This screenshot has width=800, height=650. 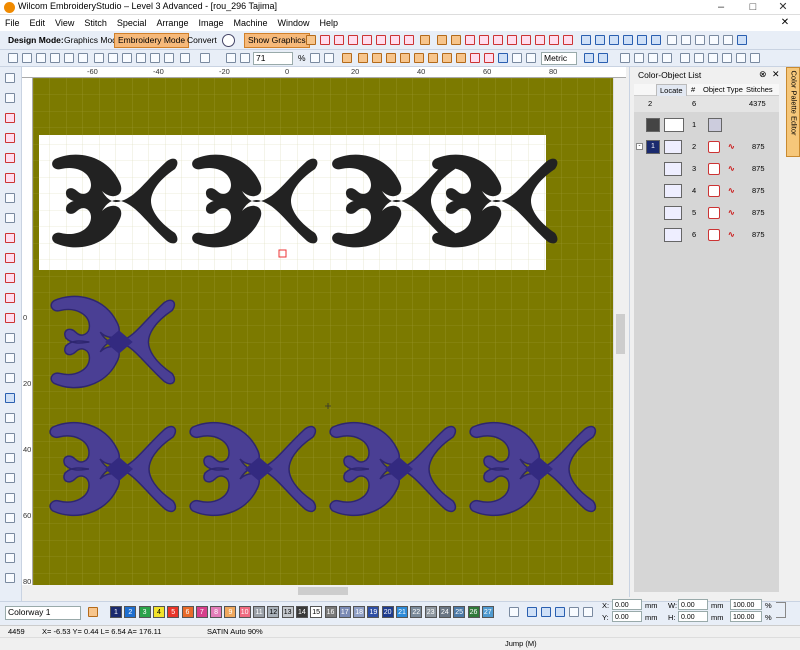 I want to click on save-all-icon, so click(x=55, y=58).